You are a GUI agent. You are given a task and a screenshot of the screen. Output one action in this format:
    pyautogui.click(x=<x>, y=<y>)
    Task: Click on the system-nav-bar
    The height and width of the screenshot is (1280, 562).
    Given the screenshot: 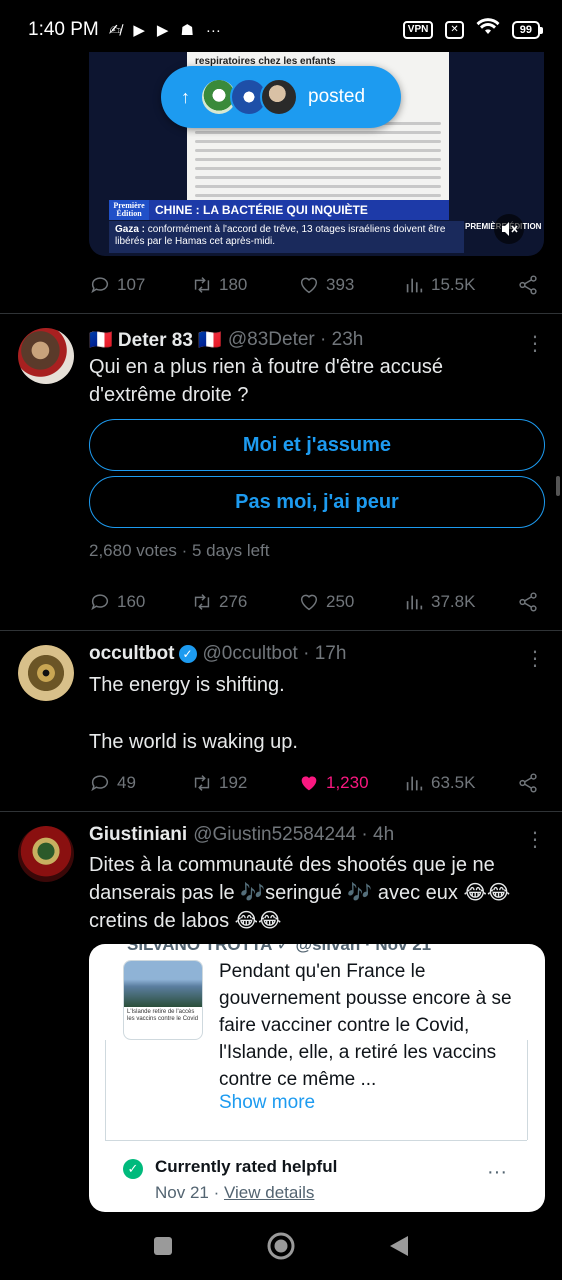 What is the action you would take?
    pyautogui.click(x=281, y=1246)
    